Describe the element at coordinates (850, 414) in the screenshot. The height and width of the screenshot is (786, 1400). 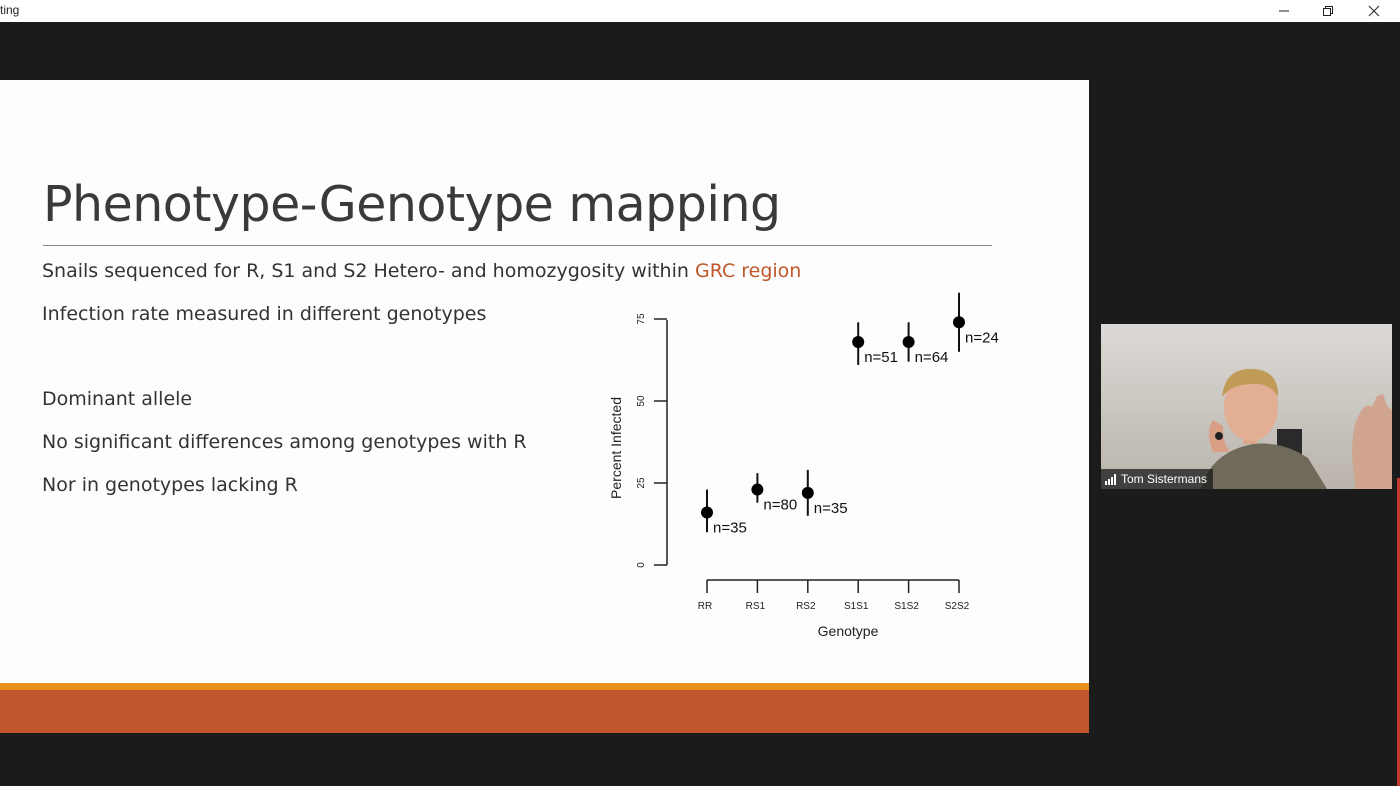
I see `data-points: n=35 n=80 n=35 n=51 n=64 n=24` at that location.